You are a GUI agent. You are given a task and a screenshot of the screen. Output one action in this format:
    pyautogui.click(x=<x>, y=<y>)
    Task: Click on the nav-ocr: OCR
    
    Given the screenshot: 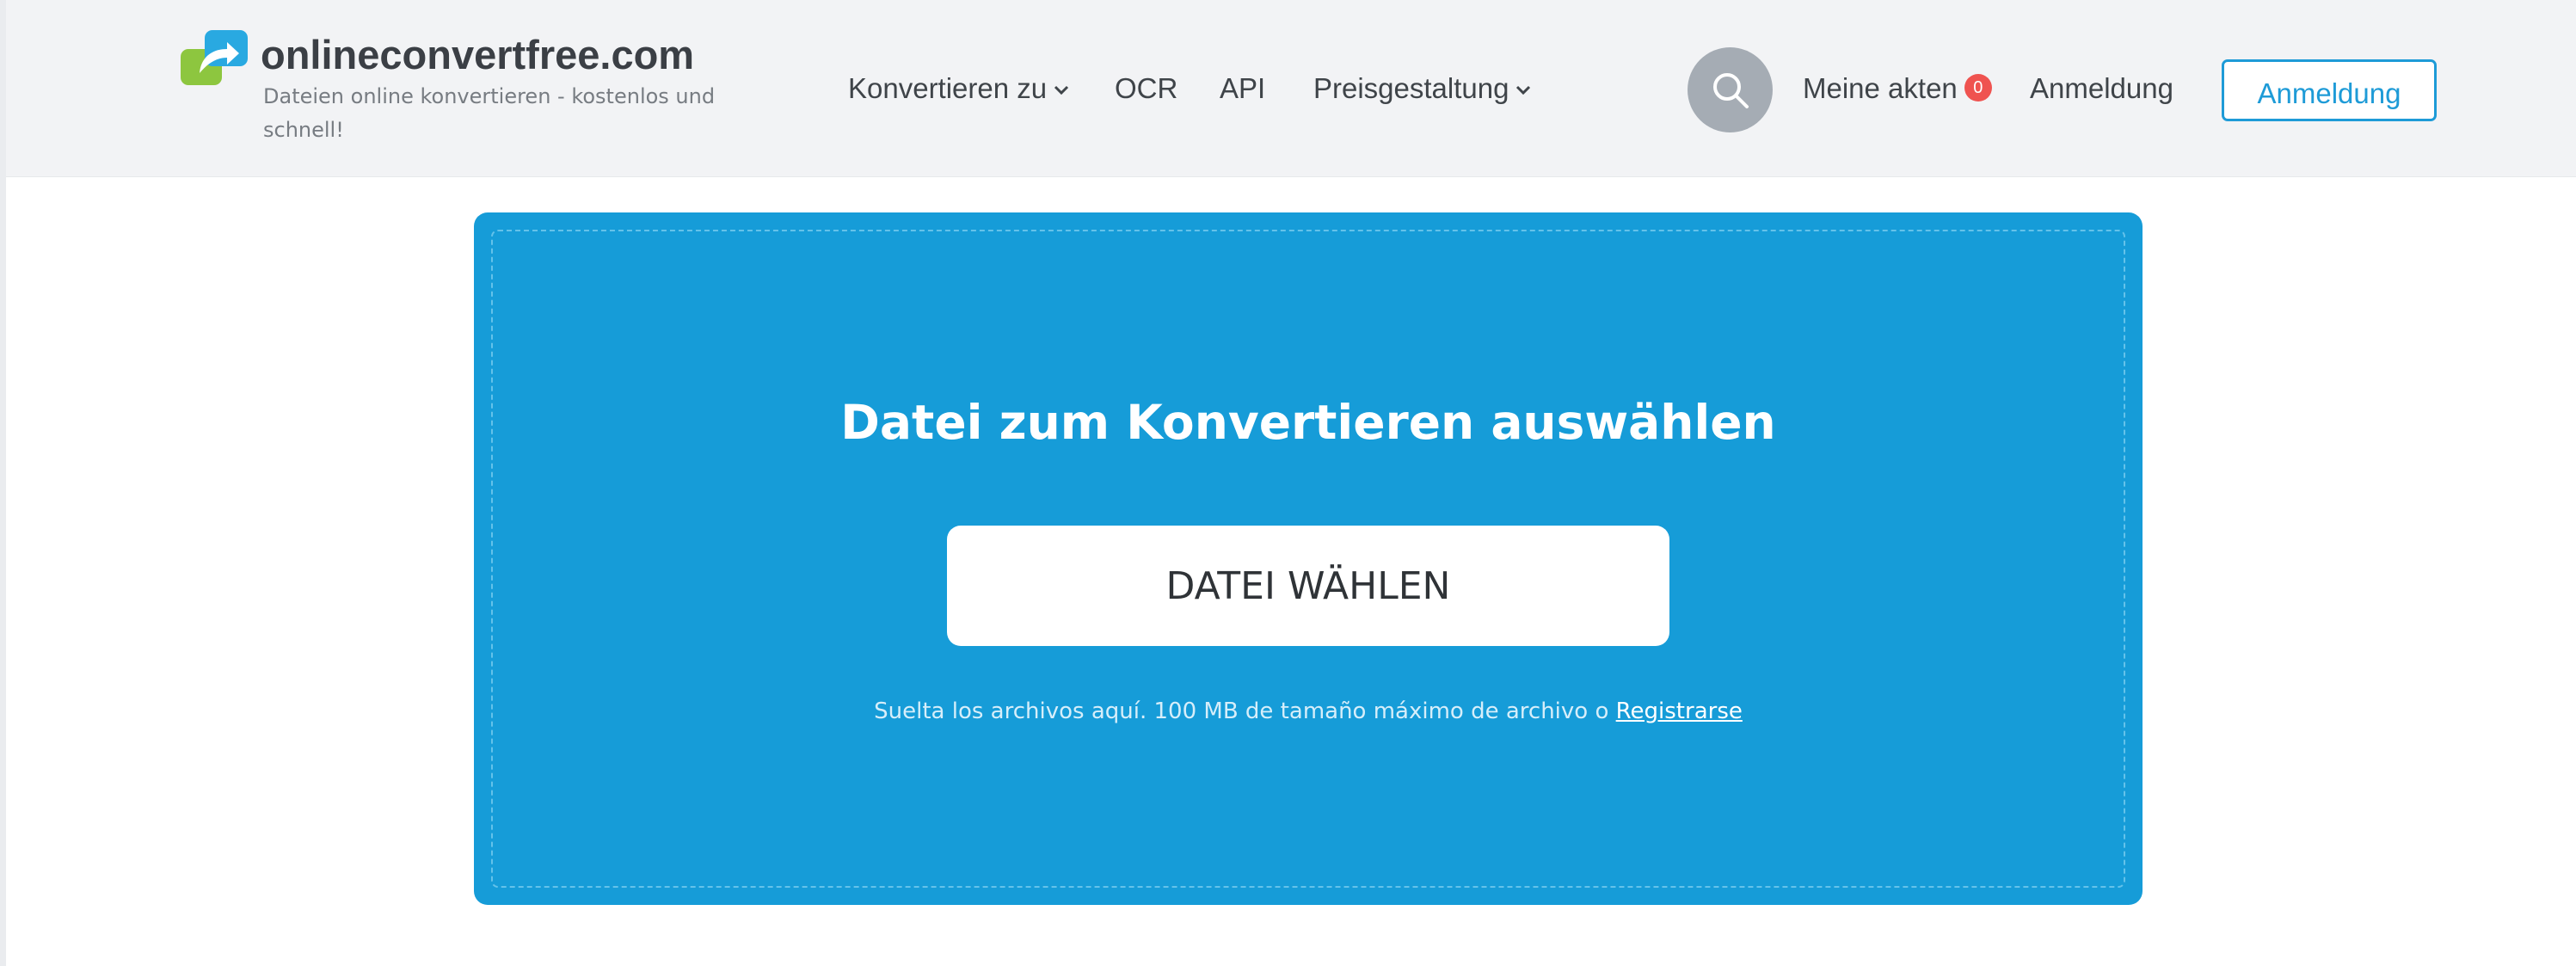 What is the action you would take?
    pyautogui.click(x=1146, y=88)
    